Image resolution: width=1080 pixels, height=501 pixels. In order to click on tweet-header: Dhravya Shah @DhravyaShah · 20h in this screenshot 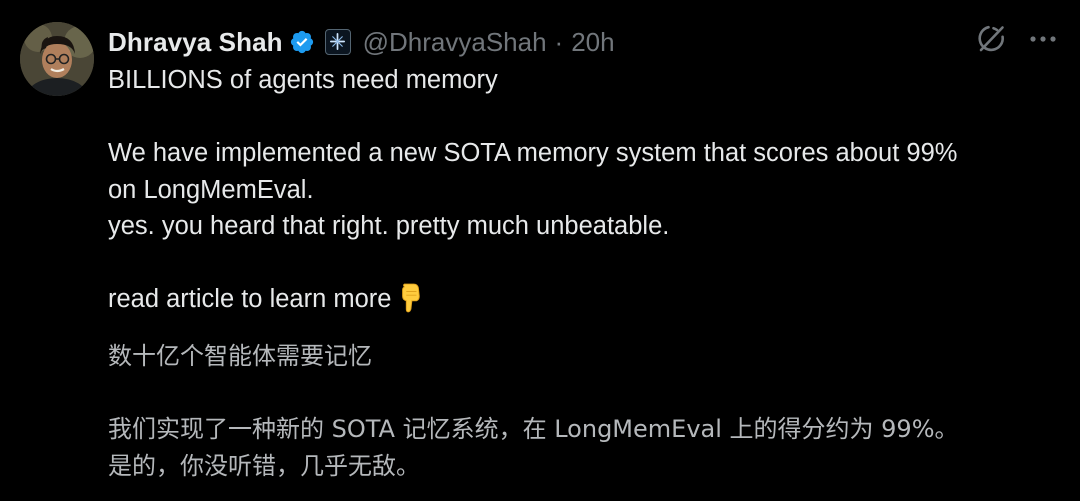, I will do `click(361, 42)`.